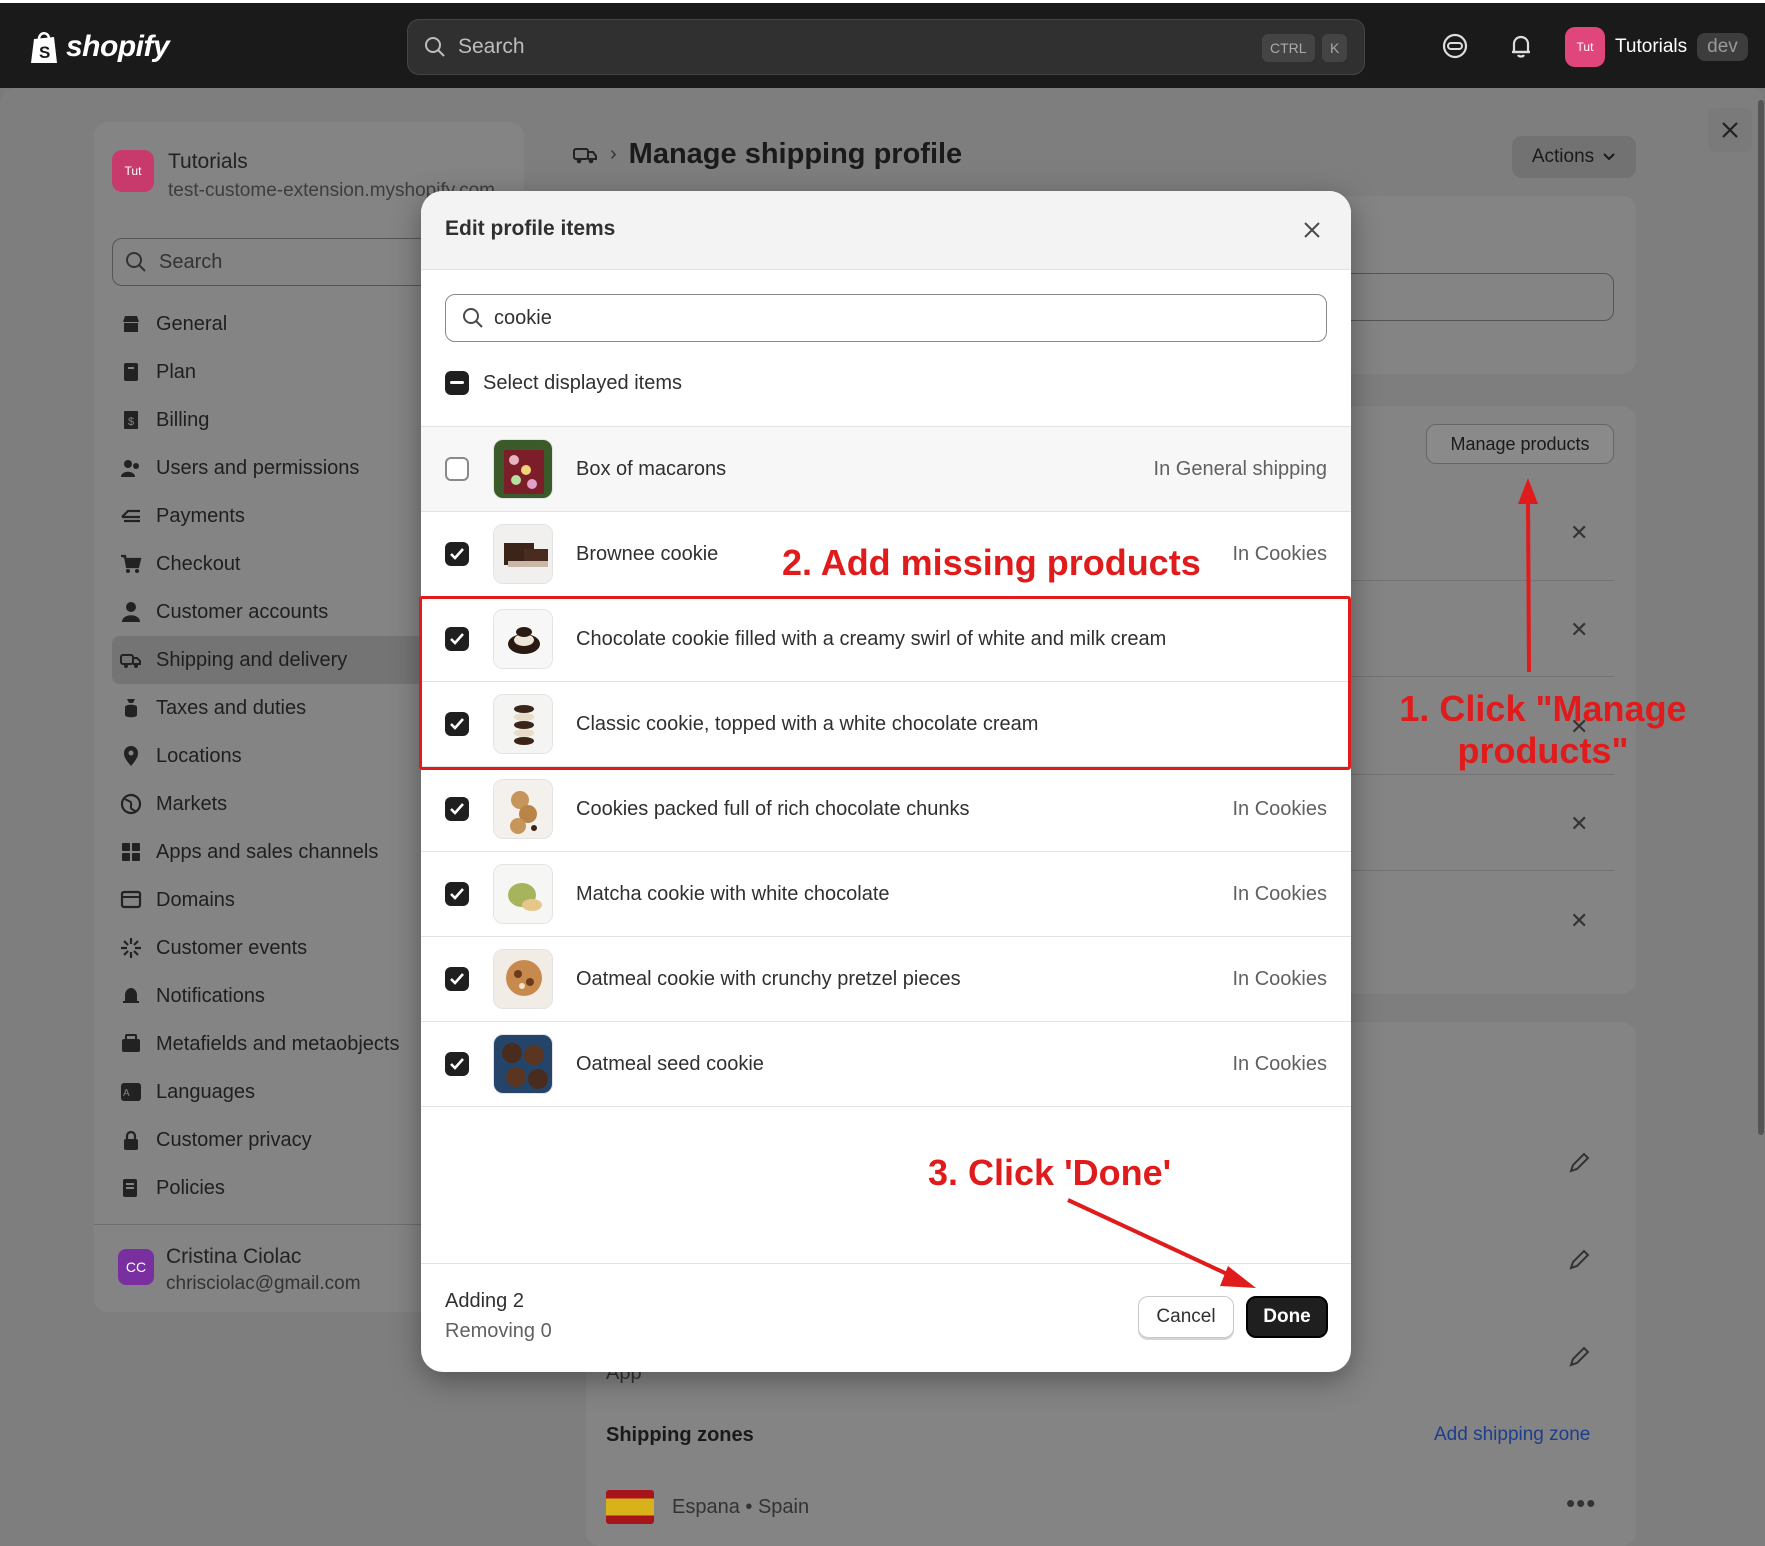  I want to click on brand-name: shopify, so click(118, 46).